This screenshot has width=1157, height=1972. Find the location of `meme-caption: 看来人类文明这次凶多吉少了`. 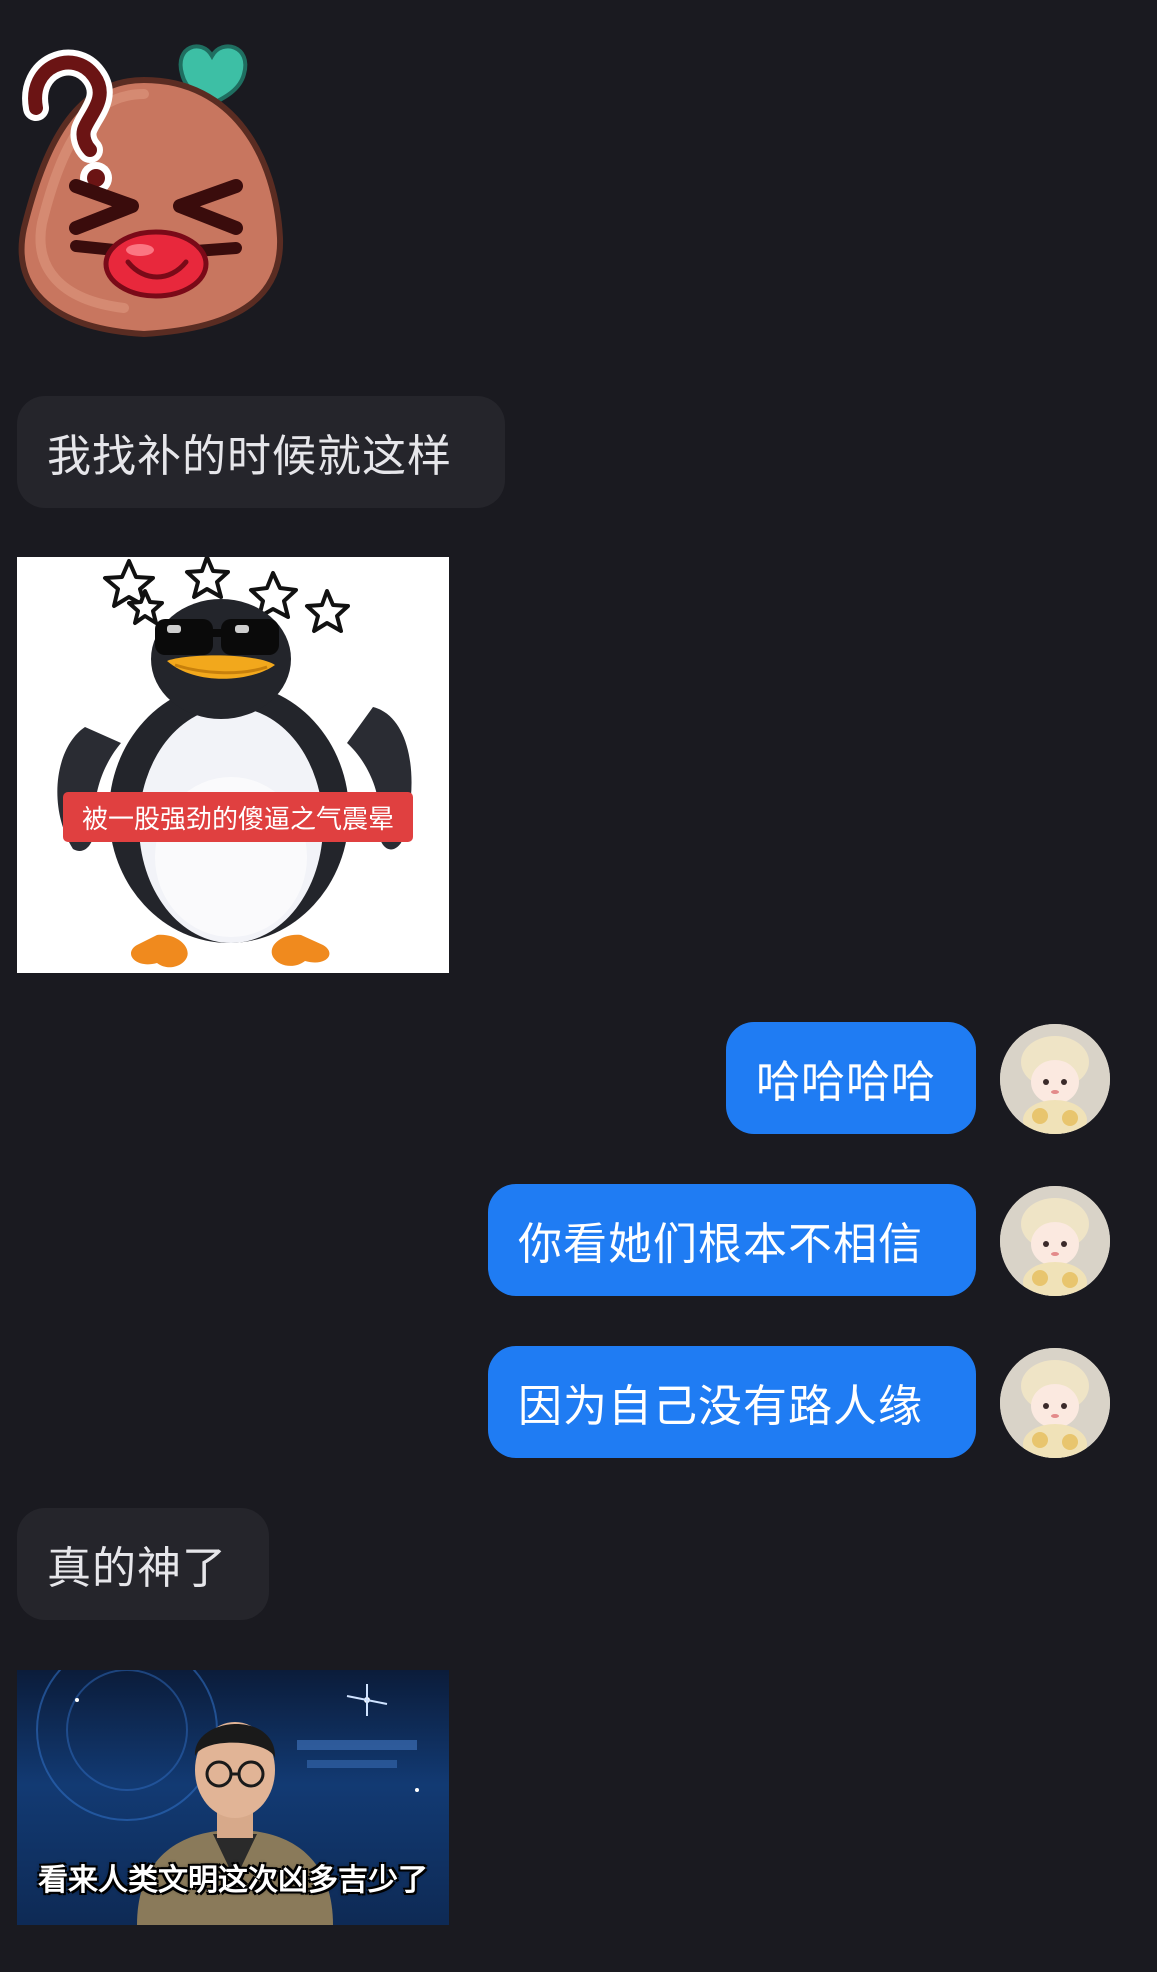

meme-caption: 看来人类文明这次凶多吉少了 is located at coordinates (233, 1880).